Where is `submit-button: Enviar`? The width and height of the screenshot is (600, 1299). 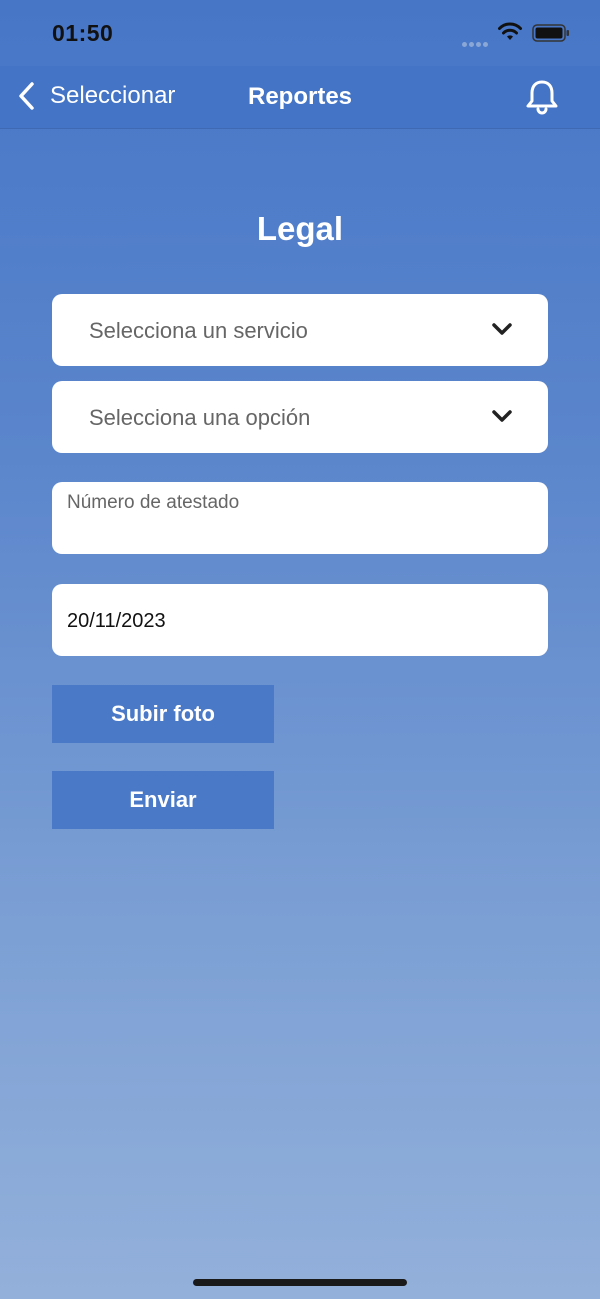 submit-button: Enviar is located at coordinates (163, 800).